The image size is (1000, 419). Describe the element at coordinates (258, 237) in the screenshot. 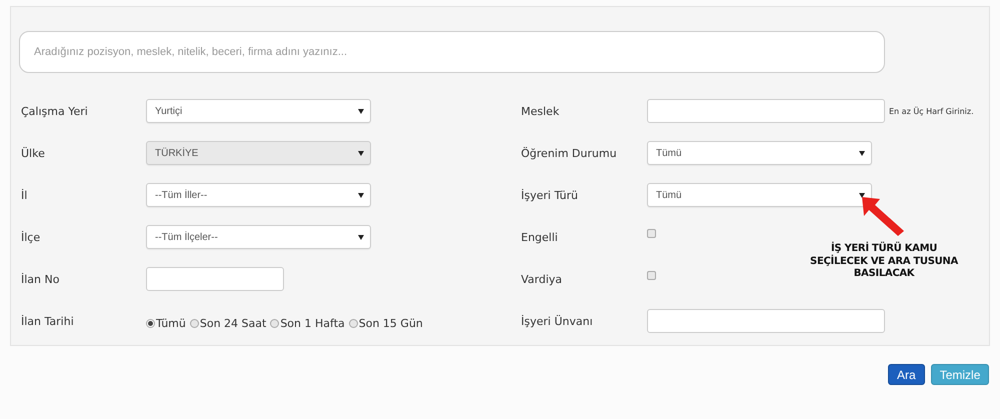

I see `dropdown: --Tüm İlçeler--` at that location.